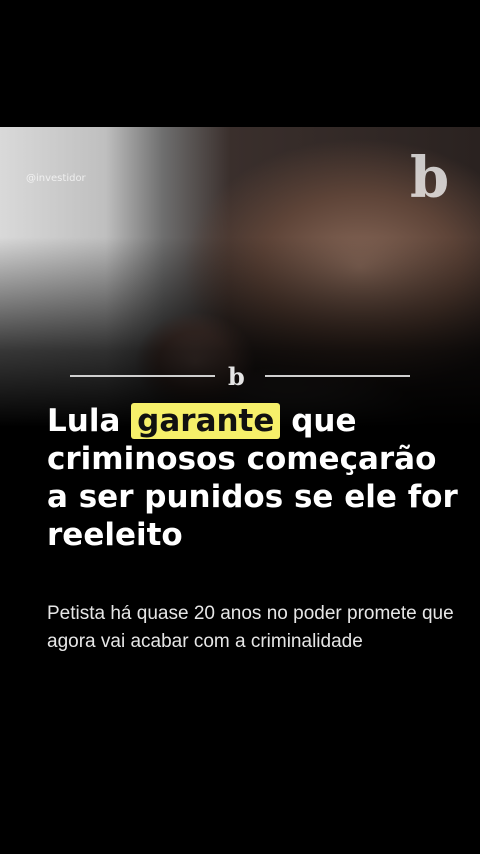  Describe the element at coordinates (84, 421) in the screenshot. I see `headline-part1: Lula` at that location.